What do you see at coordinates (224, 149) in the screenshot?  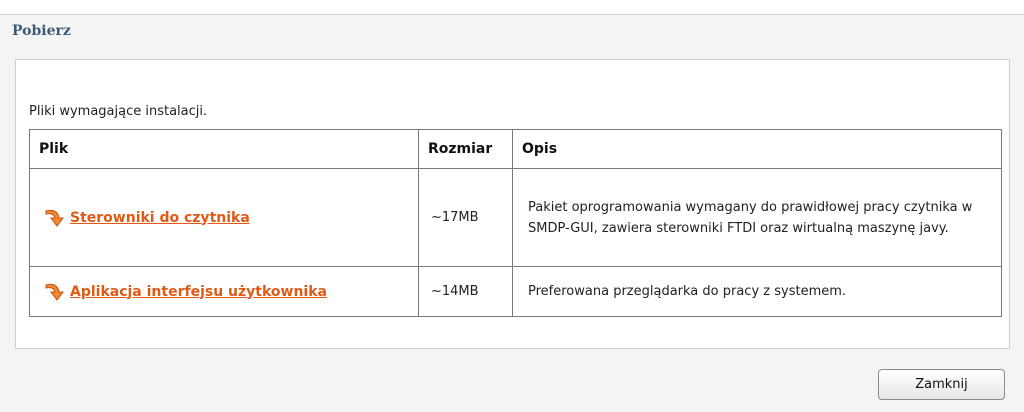 I see `header-file: Plik` at bounding box center [224, 149].